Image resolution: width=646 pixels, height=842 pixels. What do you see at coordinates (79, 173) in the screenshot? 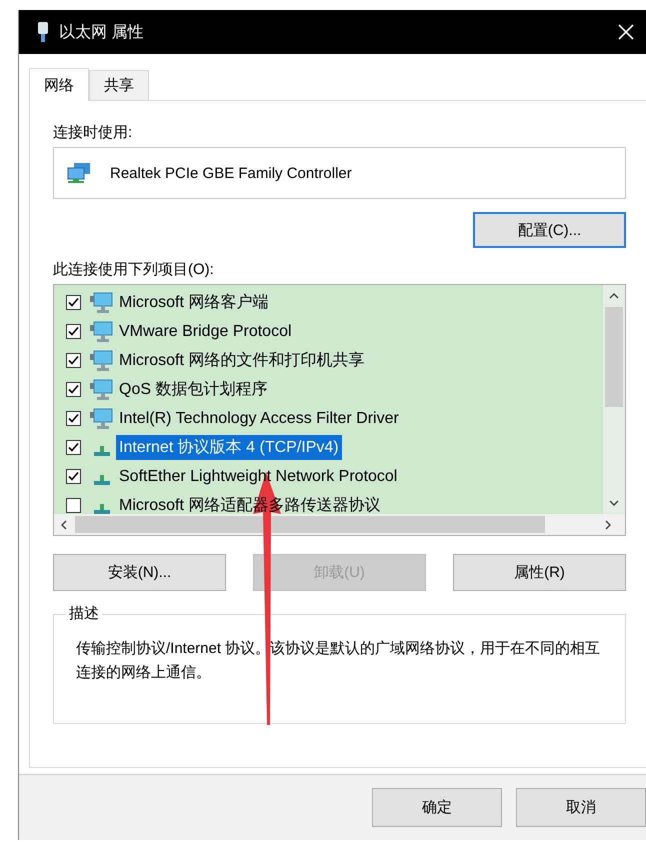
I see `network-computers-icon` at bounding box center [79, 173].